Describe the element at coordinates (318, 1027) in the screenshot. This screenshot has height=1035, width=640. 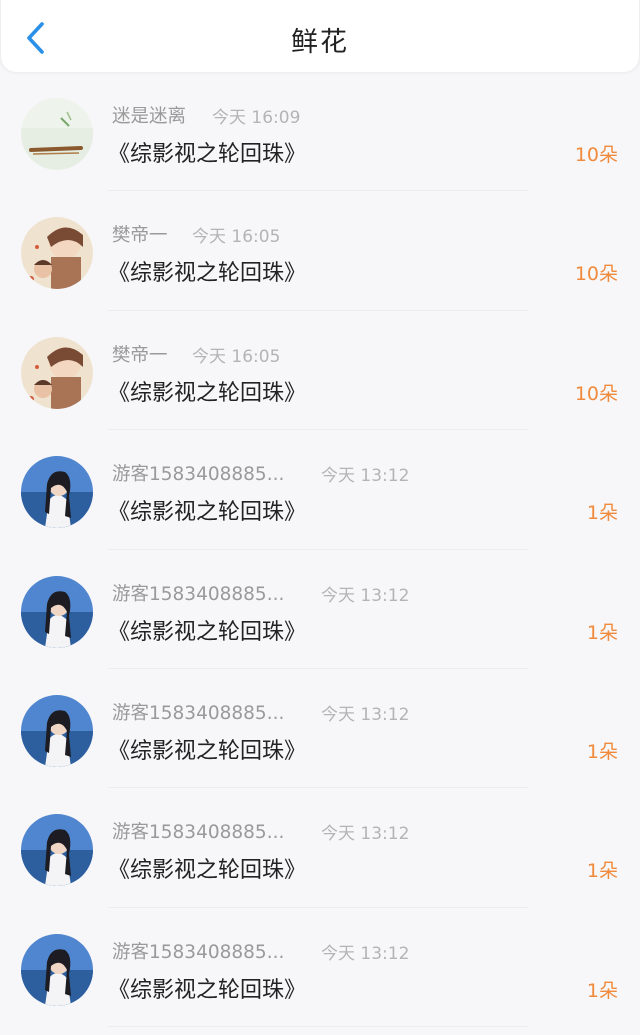
I see `divider` at that location.